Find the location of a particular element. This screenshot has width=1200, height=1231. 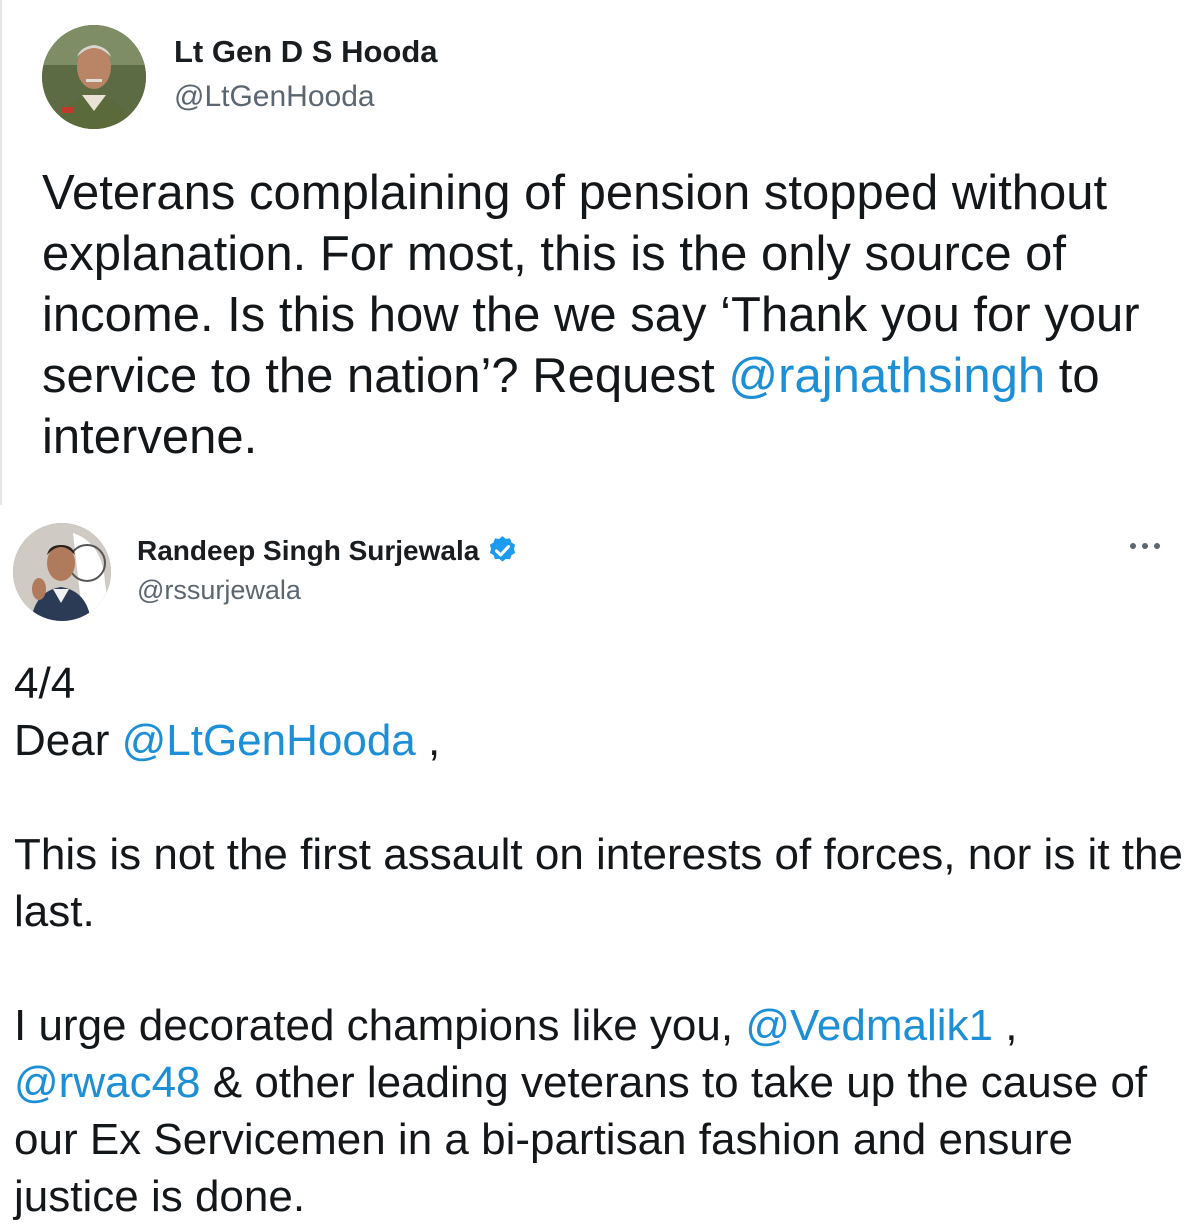

mention-link: @Vedmalik1 is located at coordinates (869, 1025).